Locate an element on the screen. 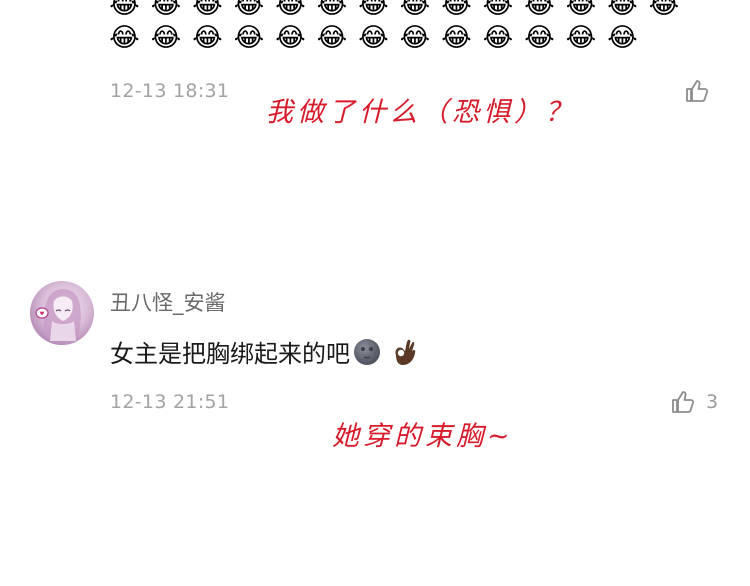 Image resolution: width=750 pixels, height=586 pixels. username: 丑八怪_安酱 is located at coordinates (168, 302).